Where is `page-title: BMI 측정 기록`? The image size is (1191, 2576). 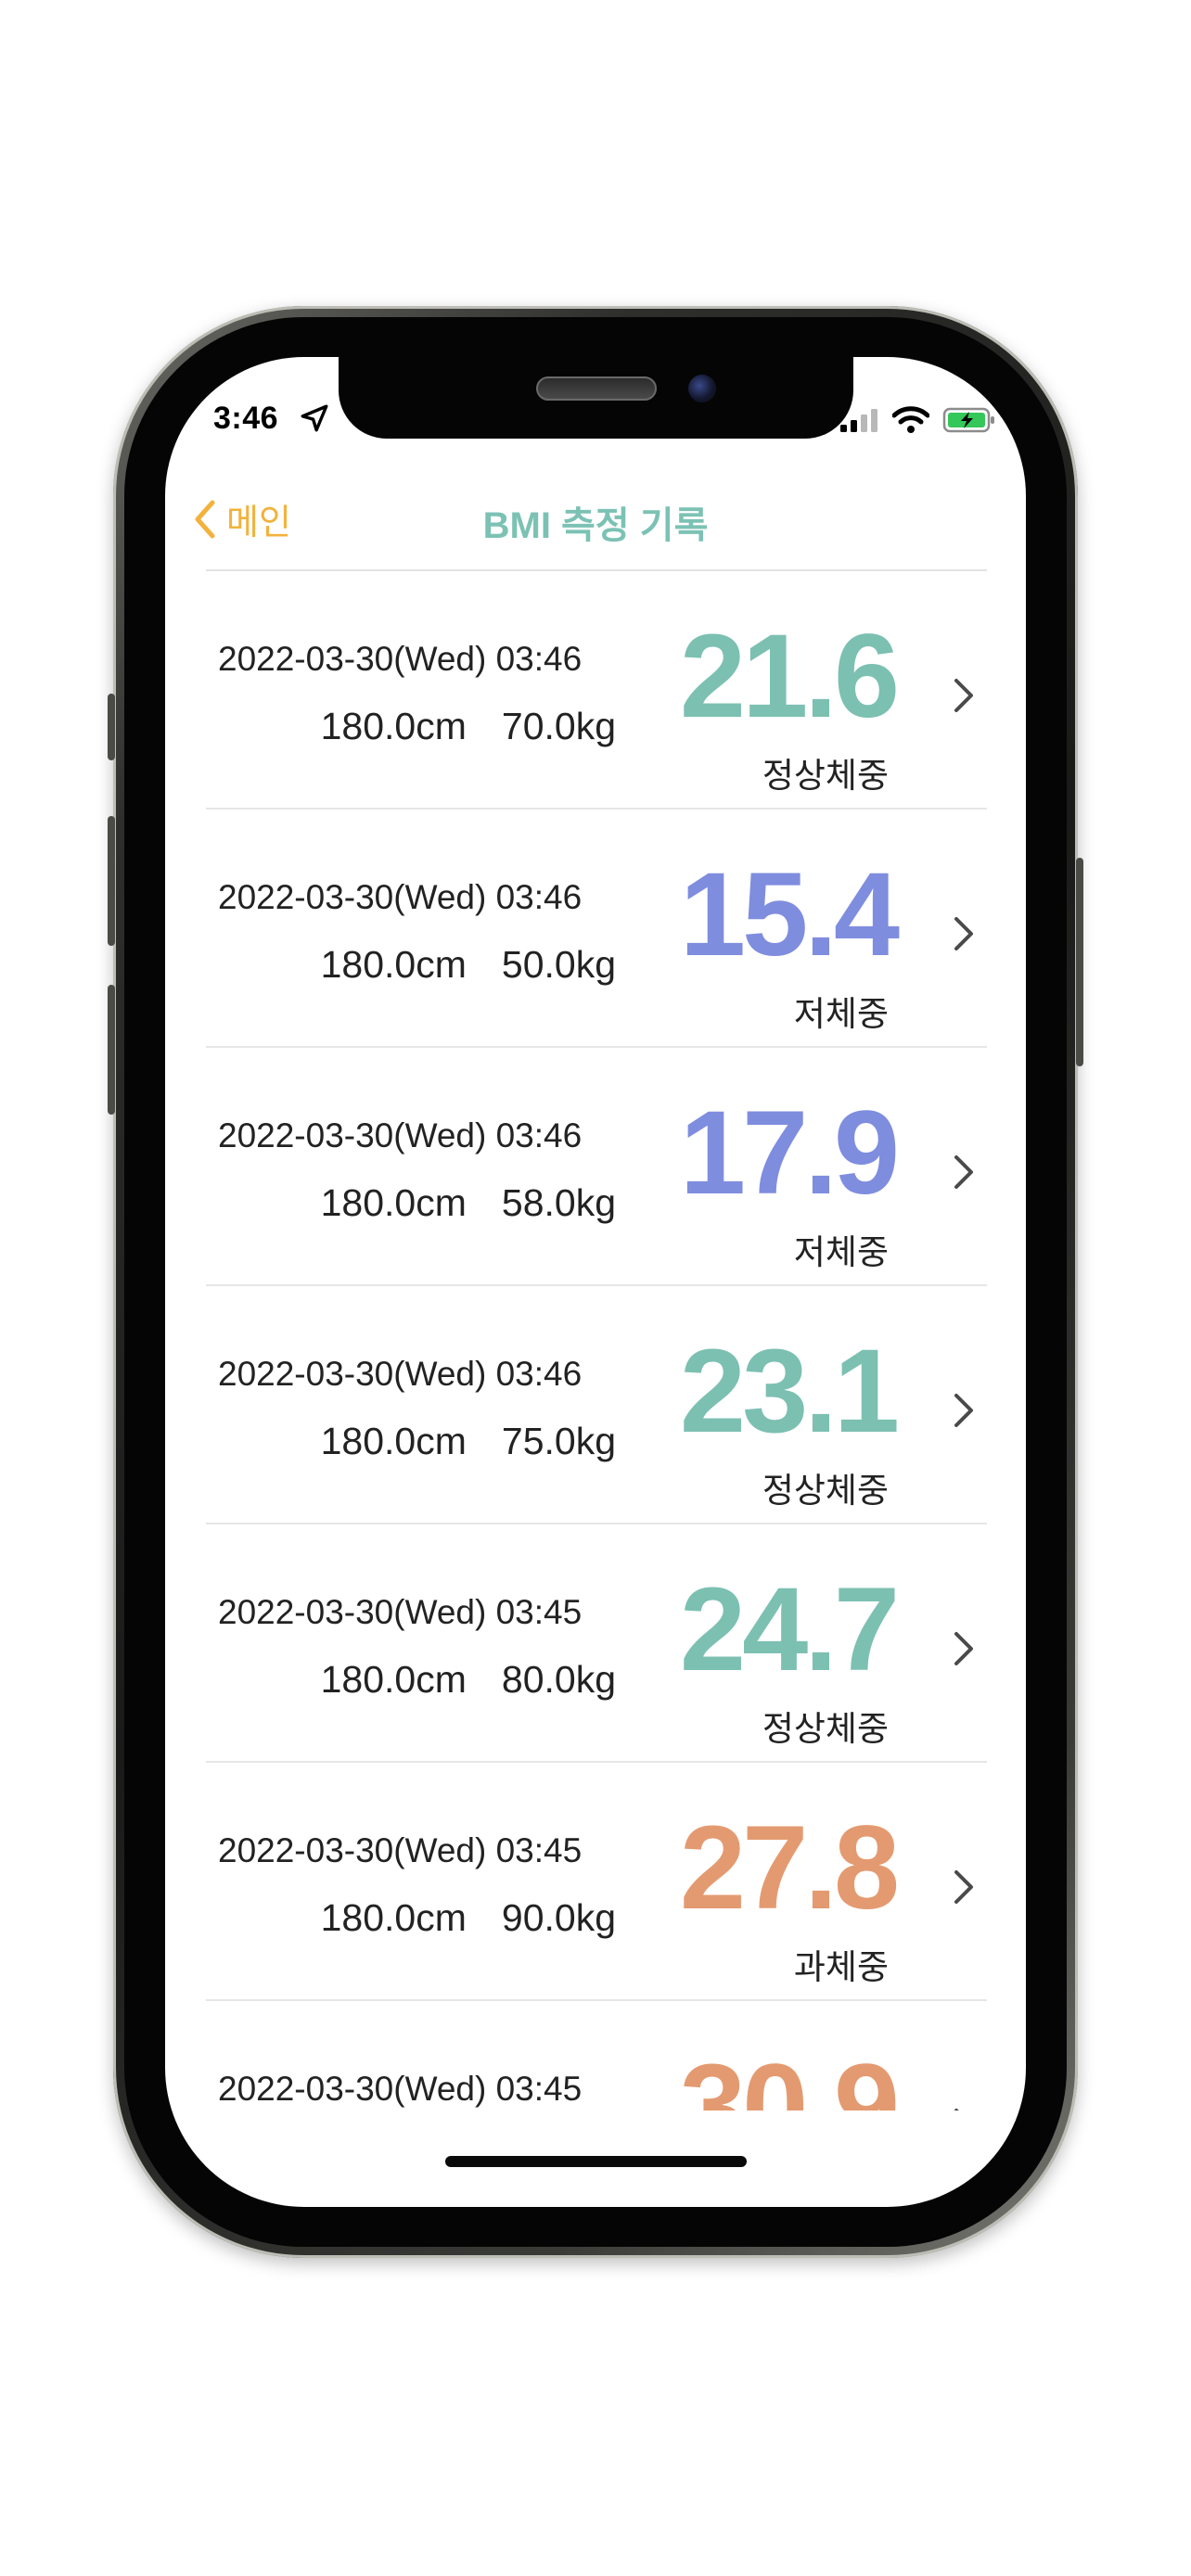
page-title: BMI 측정 기록 is located at coordinates (595, 525).